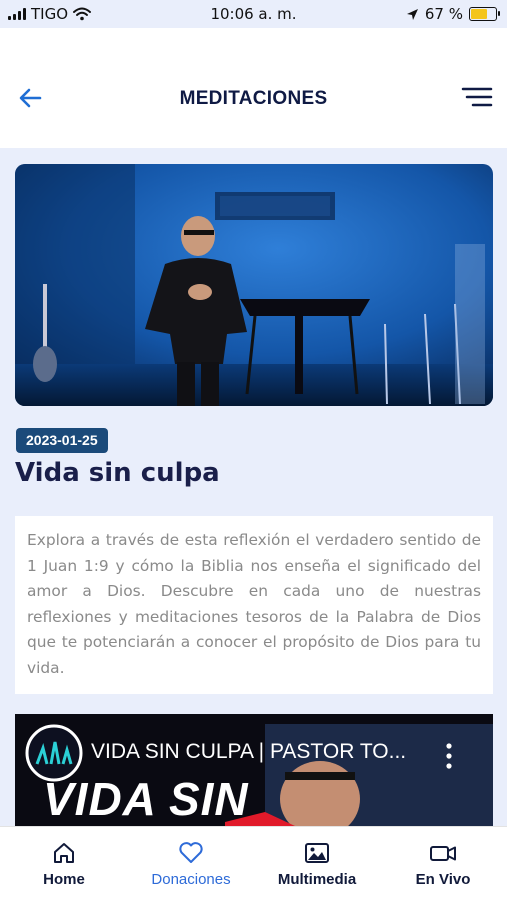  Describe the element at coordinates (484, 14) in the screenshot. I see `battery-icon` at that location.